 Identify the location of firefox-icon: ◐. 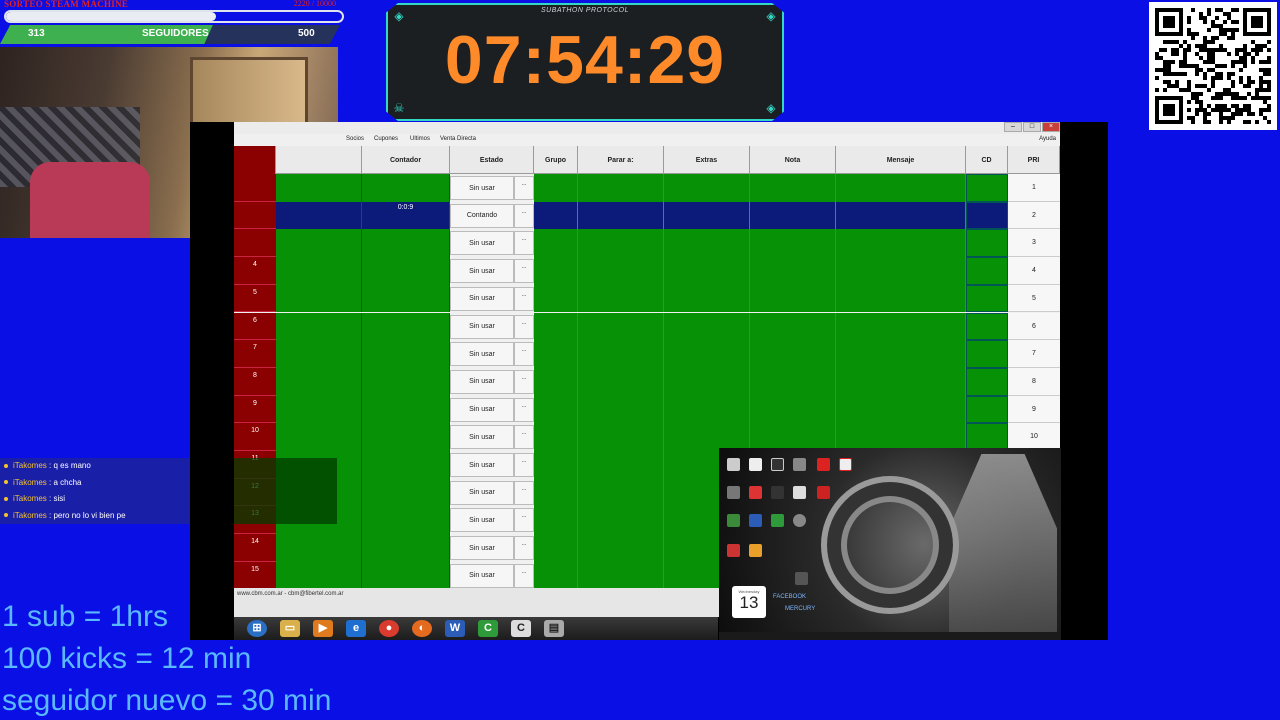
(422, 628).